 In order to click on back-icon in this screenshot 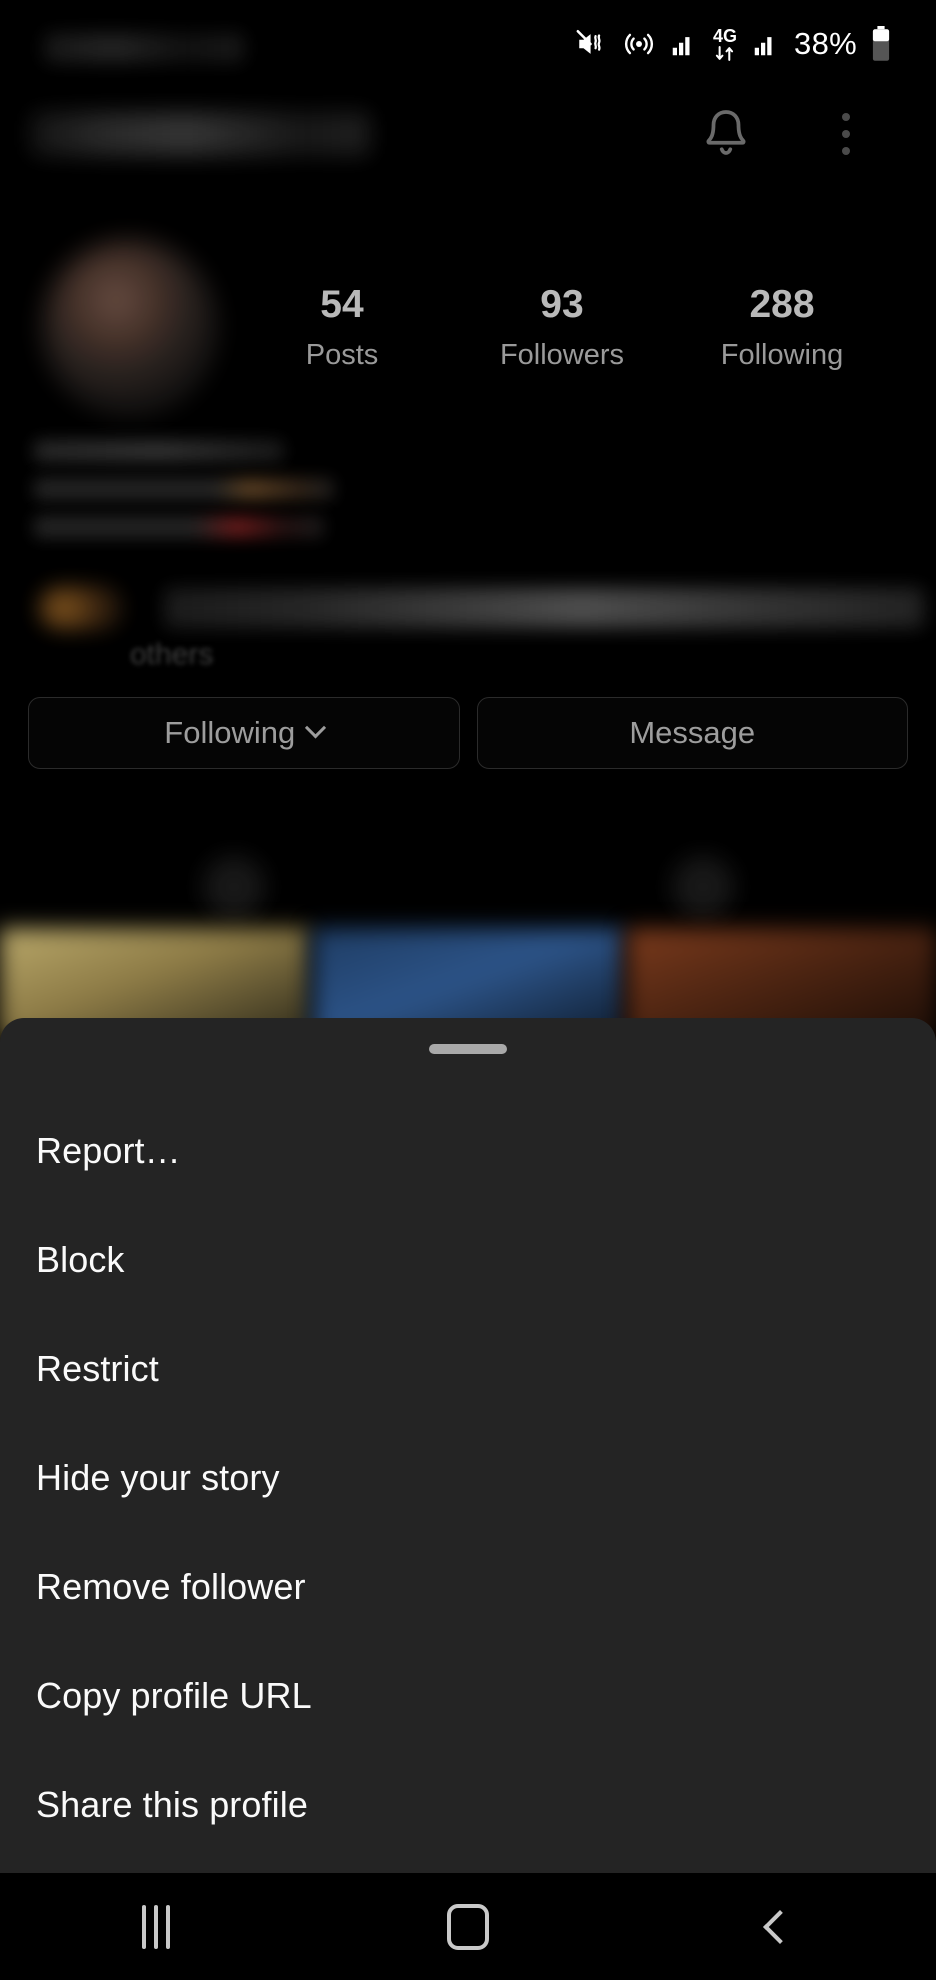, I will do `click(780, 1926)`.